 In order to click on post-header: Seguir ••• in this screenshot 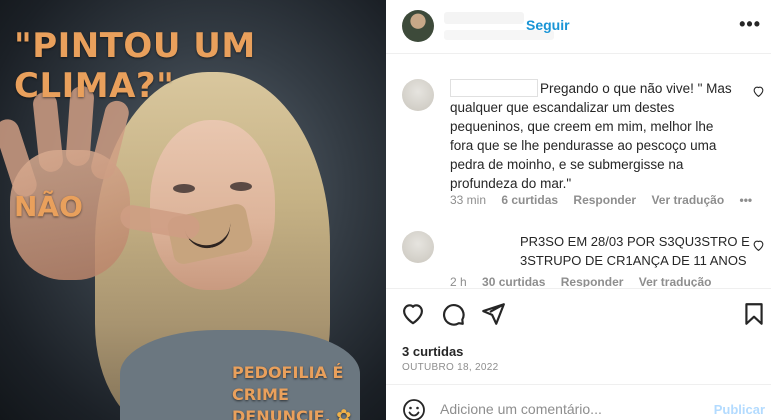, I will do `click(578, 27)`.